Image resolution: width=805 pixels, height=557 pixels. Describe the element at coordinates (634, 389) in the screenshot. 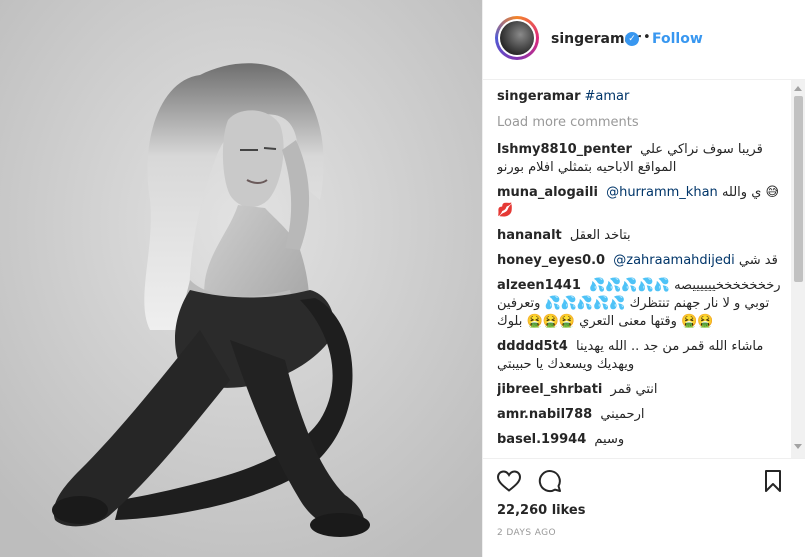

I see `comment-text: انتي قمر` at that location.